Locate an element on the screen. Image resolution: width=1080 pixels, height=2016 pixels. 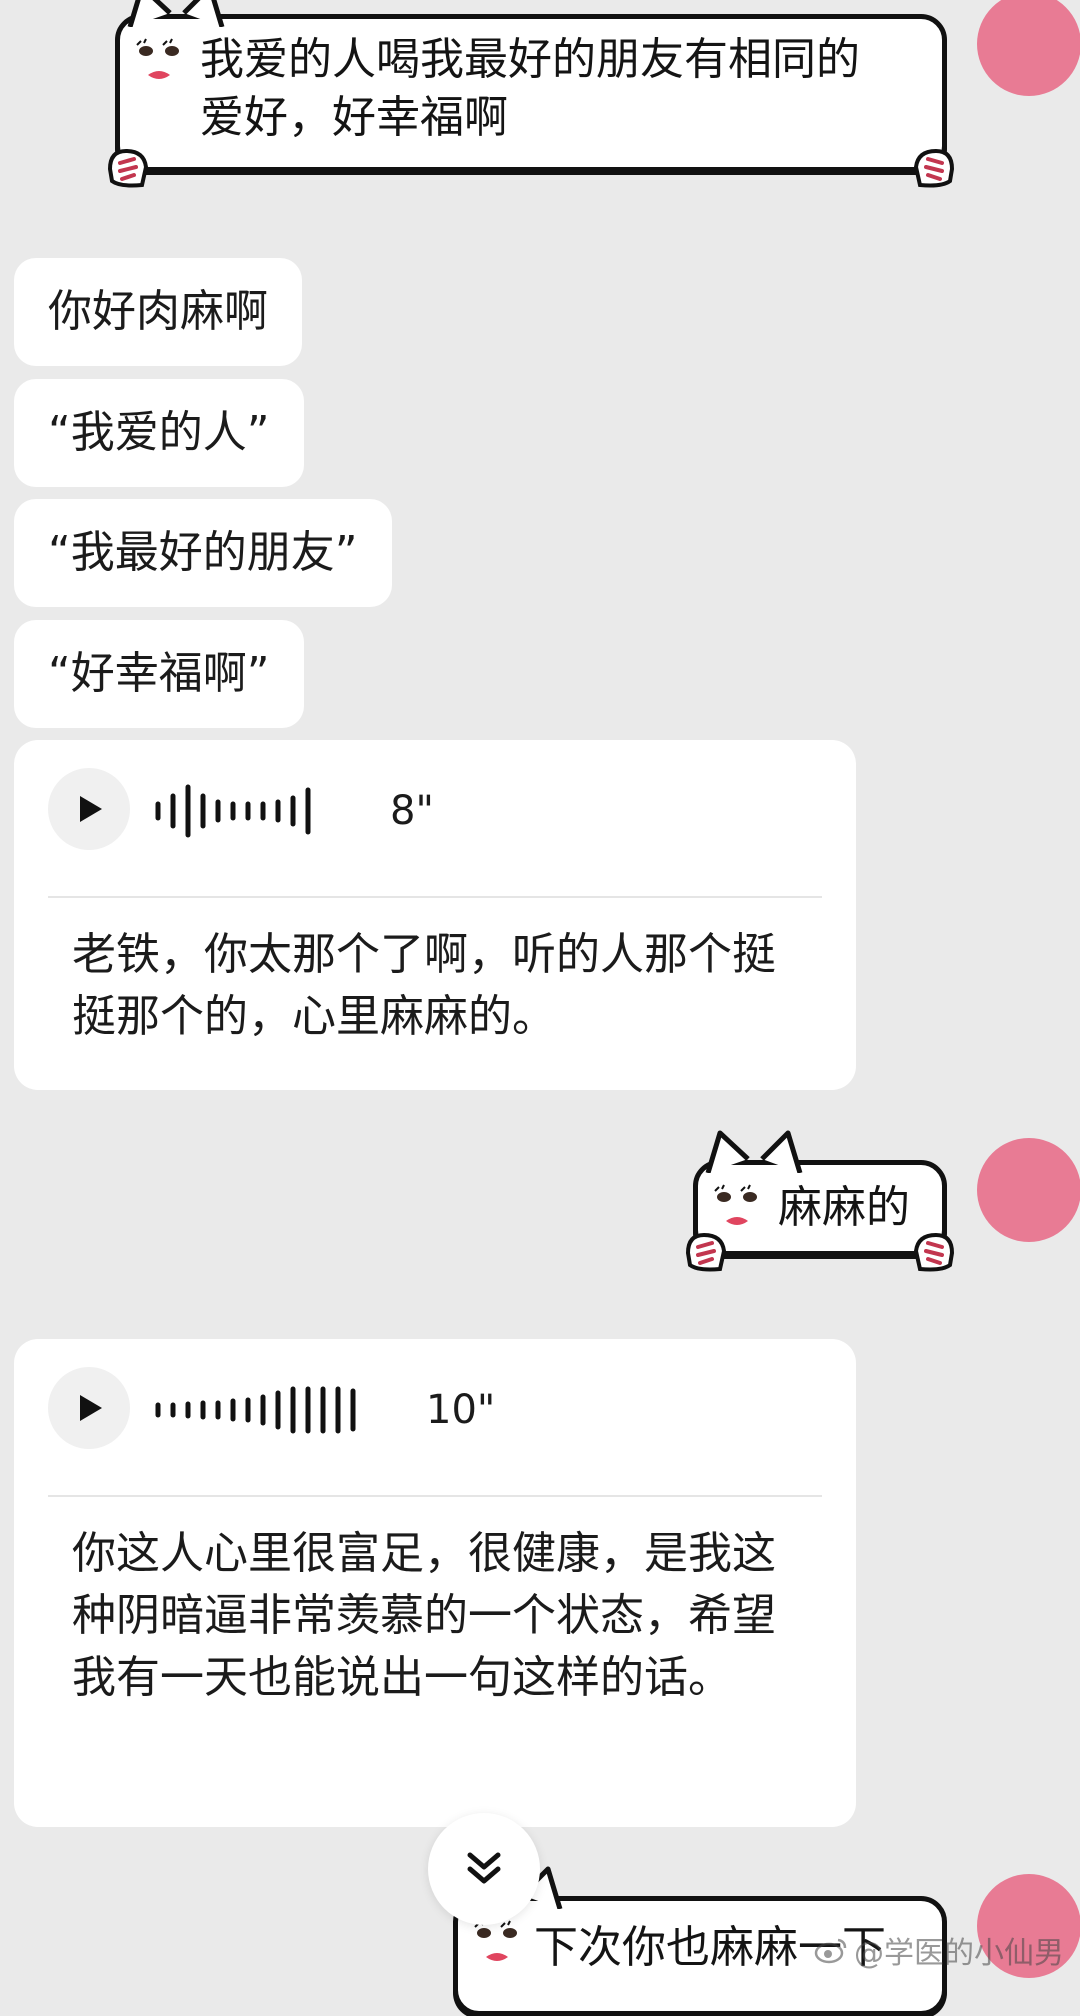
sticker-face-icon is located at coordinates (157, 58).